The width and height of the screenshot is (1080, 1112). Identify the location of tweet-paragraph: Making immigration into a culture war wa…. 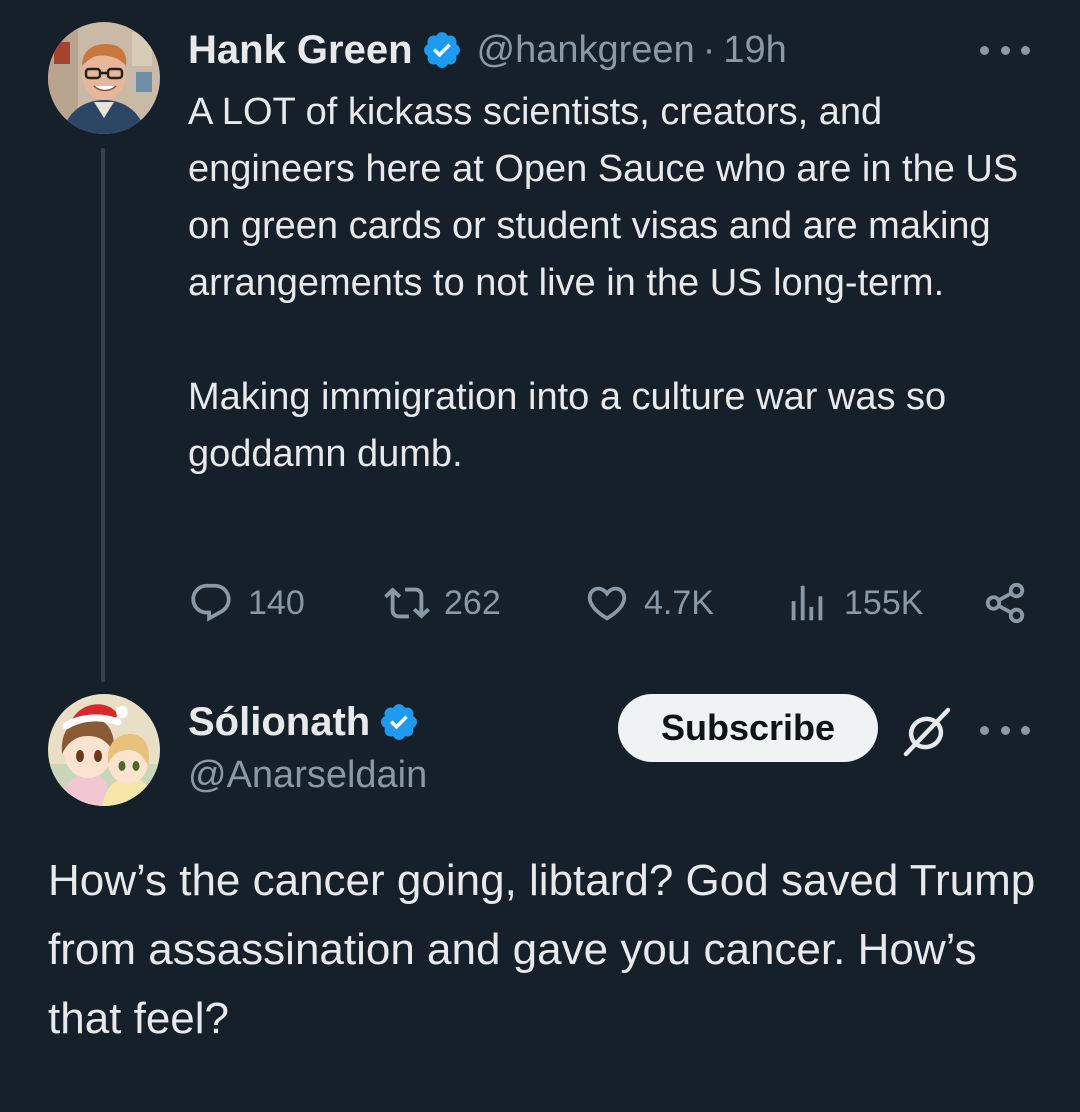
(567, 425).